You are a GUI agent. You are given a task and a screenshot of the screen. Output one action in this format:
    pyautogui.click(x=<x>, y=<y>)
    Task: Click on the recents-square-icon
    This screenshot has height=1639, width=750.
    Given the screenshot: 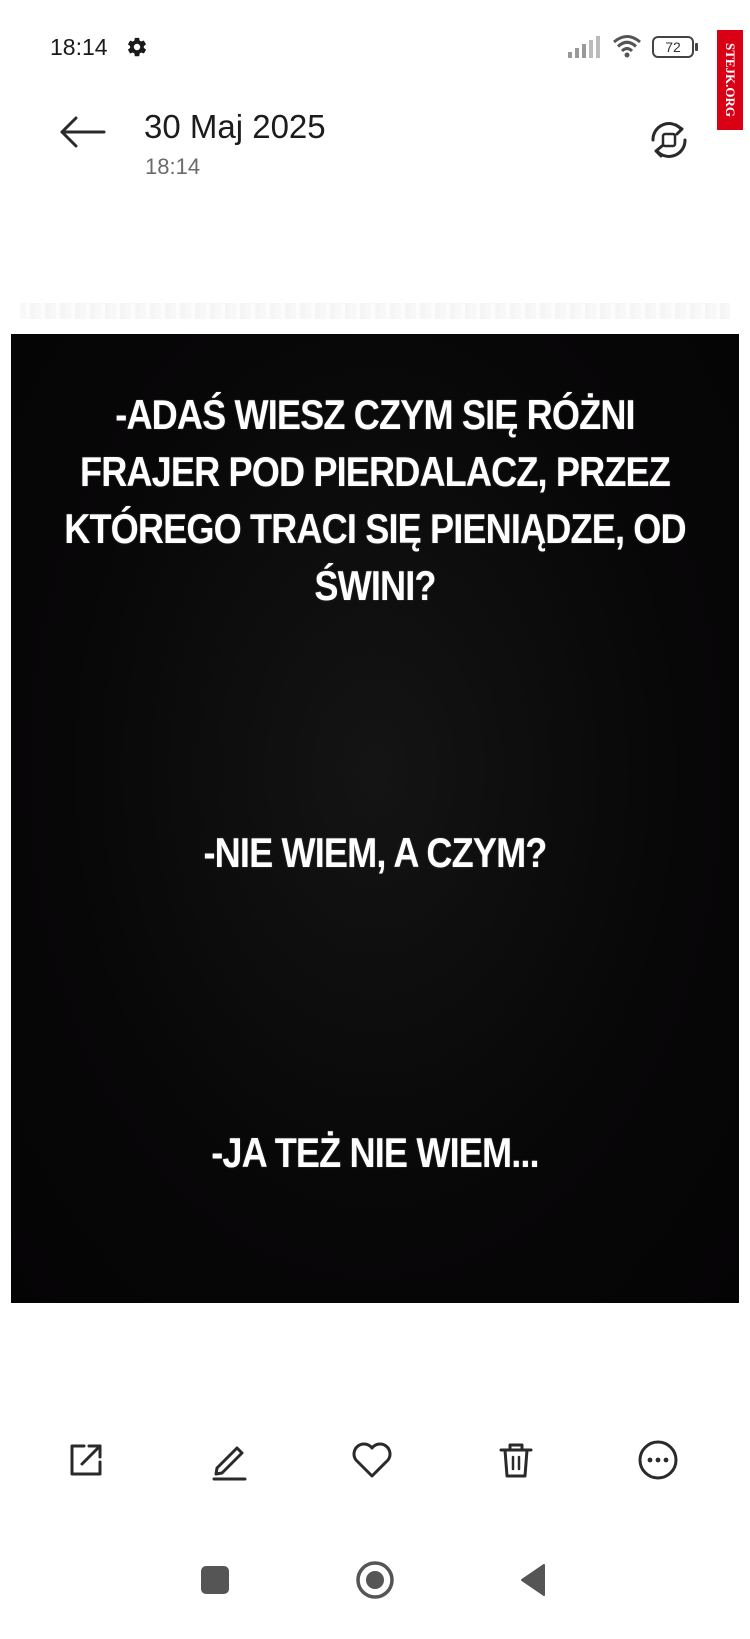 What is the action you would take?
    pyautogui.click(x=215, y=1580)
    